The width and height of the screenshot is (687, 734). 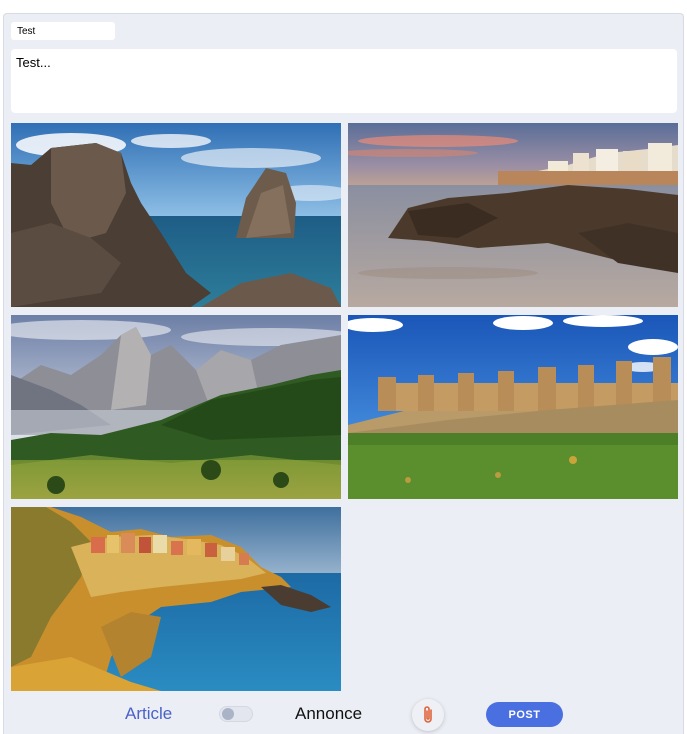 I want to click on attach-button, so click(x=428, y=715).